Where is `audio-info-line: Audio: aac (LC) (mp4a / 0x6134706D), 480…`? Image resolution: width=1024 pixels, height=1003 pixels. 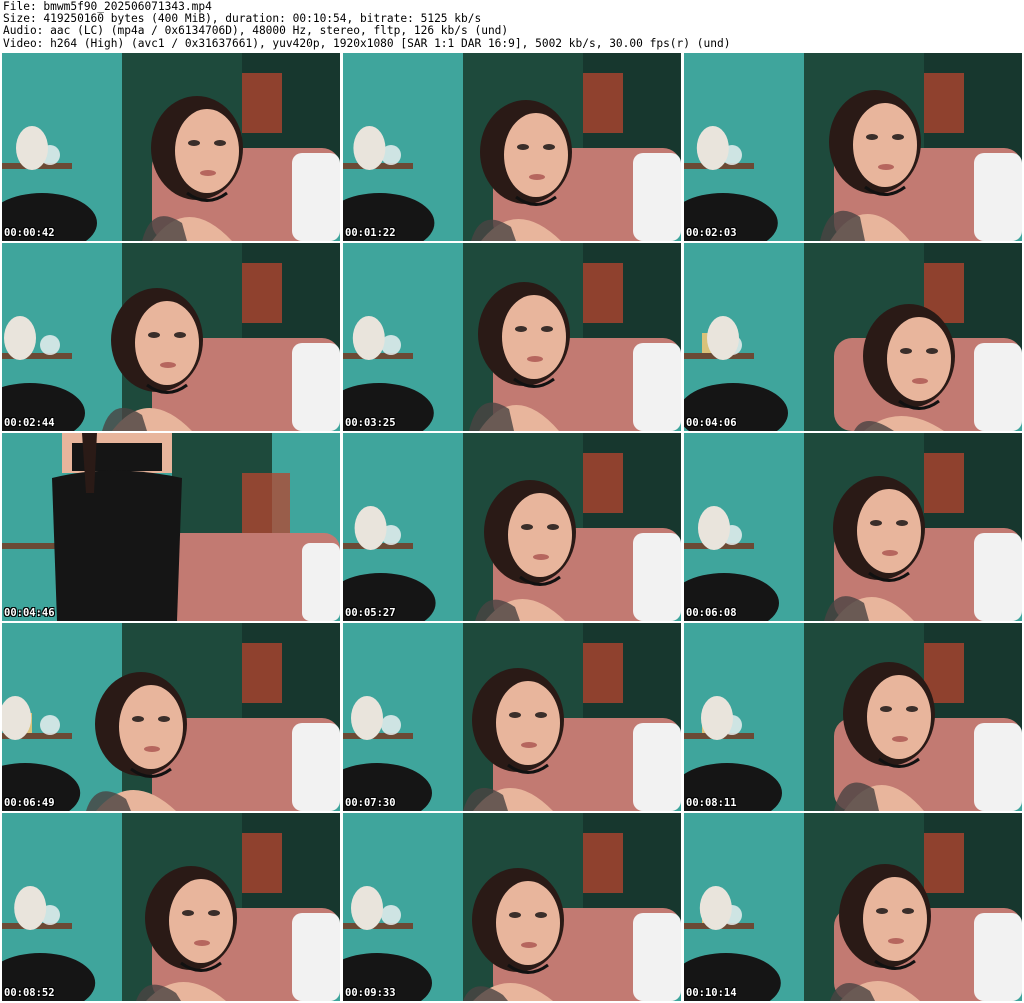 audio-info-line: Audio: aac (LC) (mp4a / 0x6134706D), 480… is located at coordinates (256, 31).